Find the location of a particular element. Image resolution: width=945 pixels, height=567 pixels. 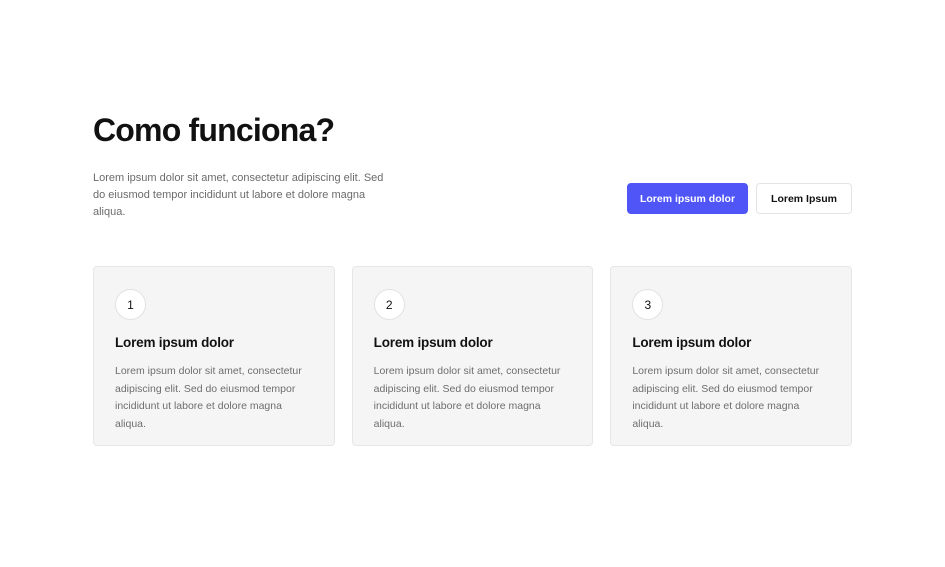

primary-button: Lorem ipsum dolor is located at coordinates (687, 198).